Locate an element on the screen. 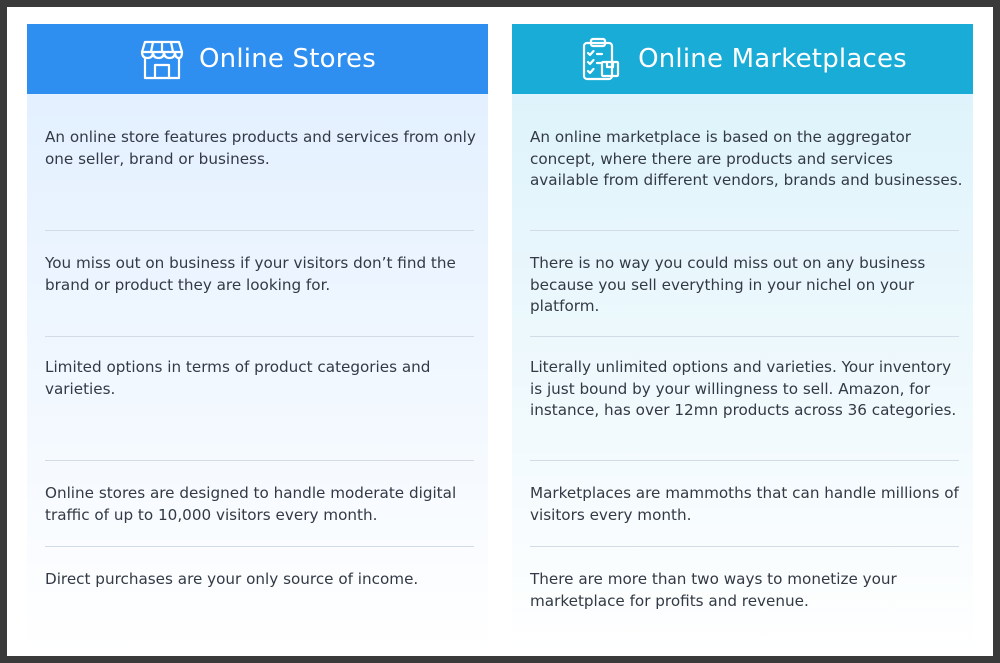 The width and height of the screenshot is (1000, 663). online-marketplaces-header: Online Marketplaces is located at coordinates (742, 59).